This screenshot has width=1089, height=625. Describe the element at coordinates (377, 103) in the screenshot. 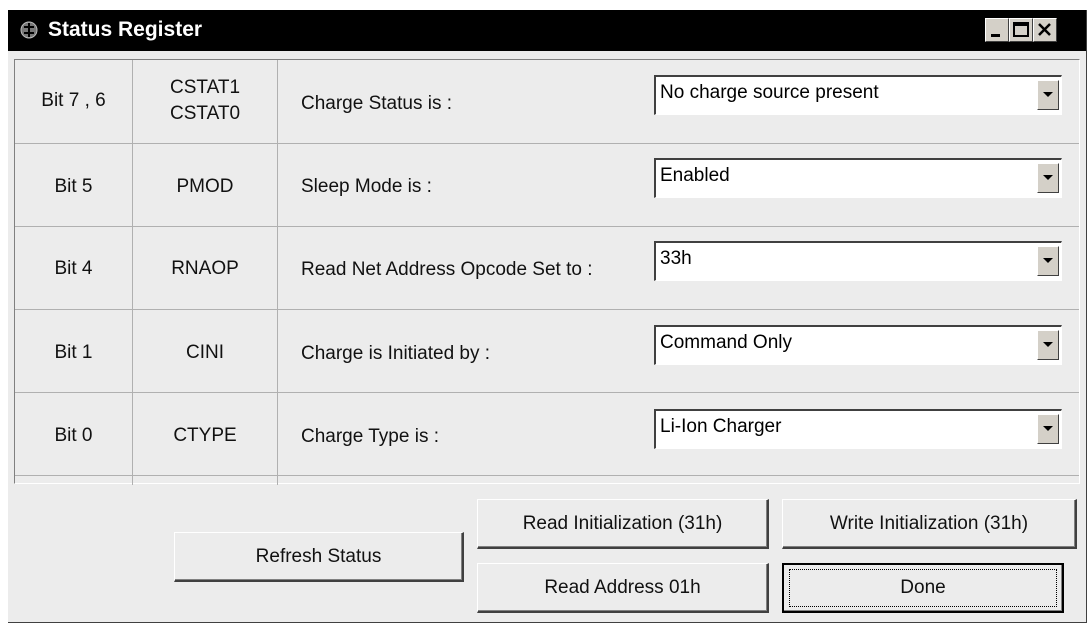

I see `field-label: Charge Status is :` at that location.